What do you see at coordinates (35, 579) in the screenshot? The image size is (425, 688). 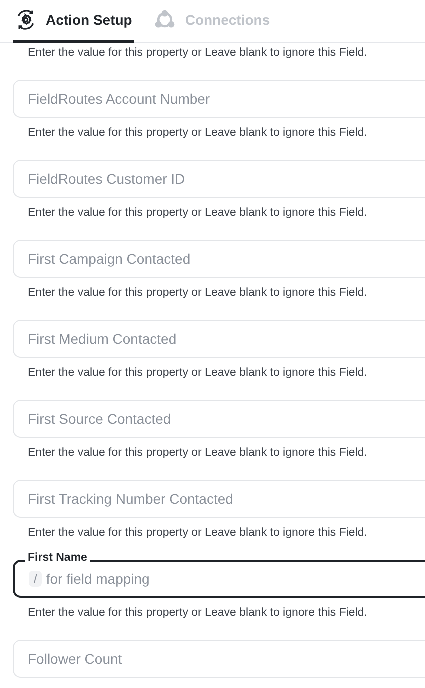 I see `slash-key: /` at bounding box center [35, 579].